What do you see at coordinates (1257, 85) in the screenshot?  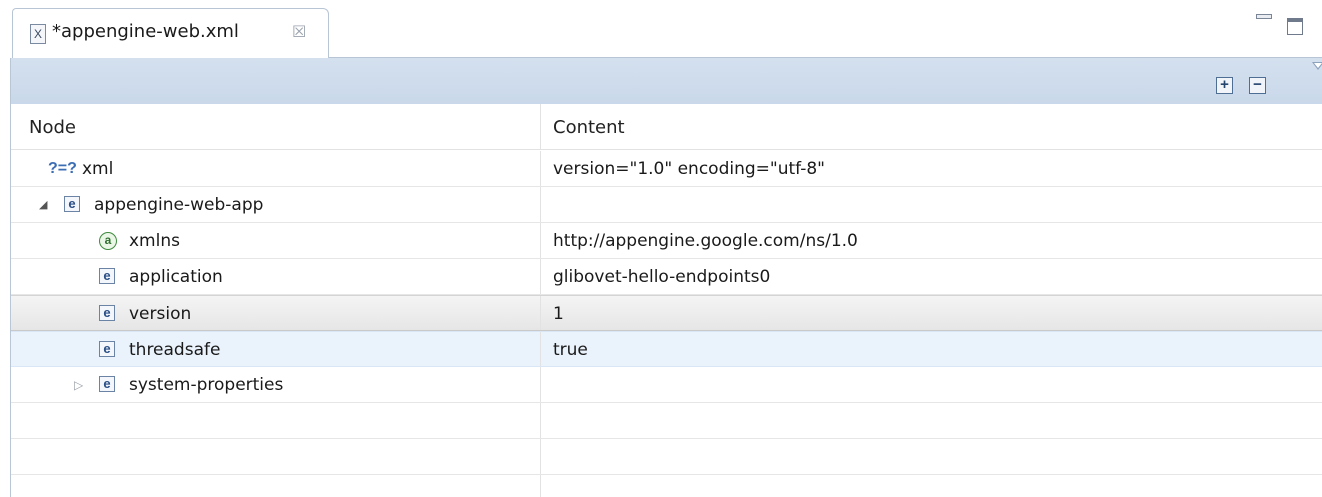 I see `collapse-all-icon: −` at bounding box center [1257, 85].